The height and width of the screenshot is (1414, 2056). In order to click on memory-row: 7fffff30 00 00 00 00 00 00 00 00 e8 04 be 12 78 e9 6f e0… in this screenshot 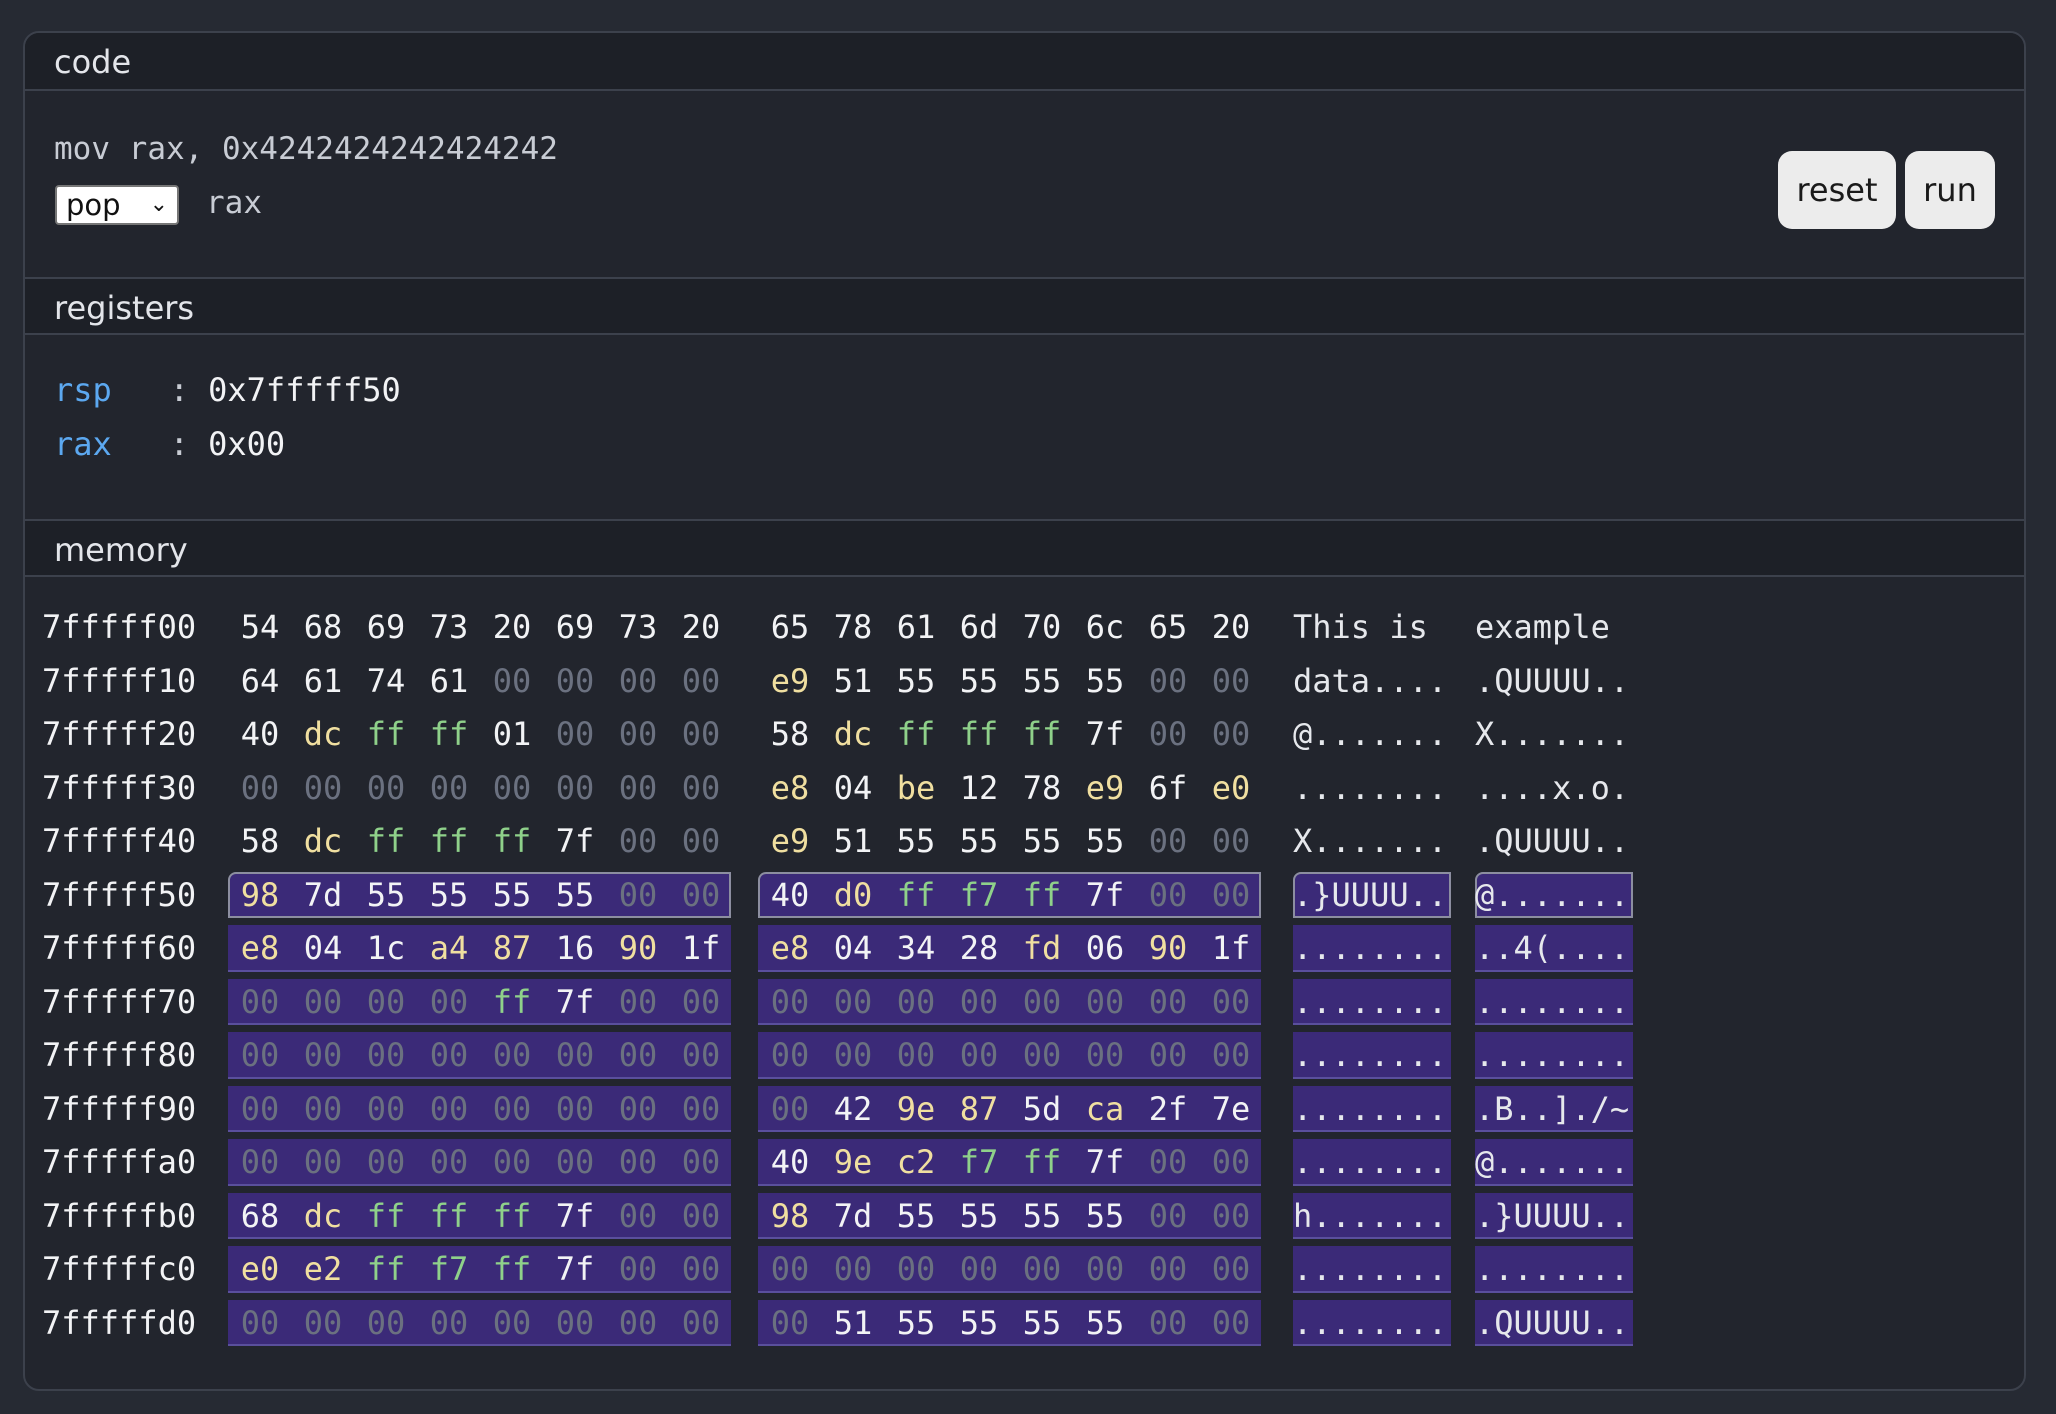, I will do `click(1024, 788)`.